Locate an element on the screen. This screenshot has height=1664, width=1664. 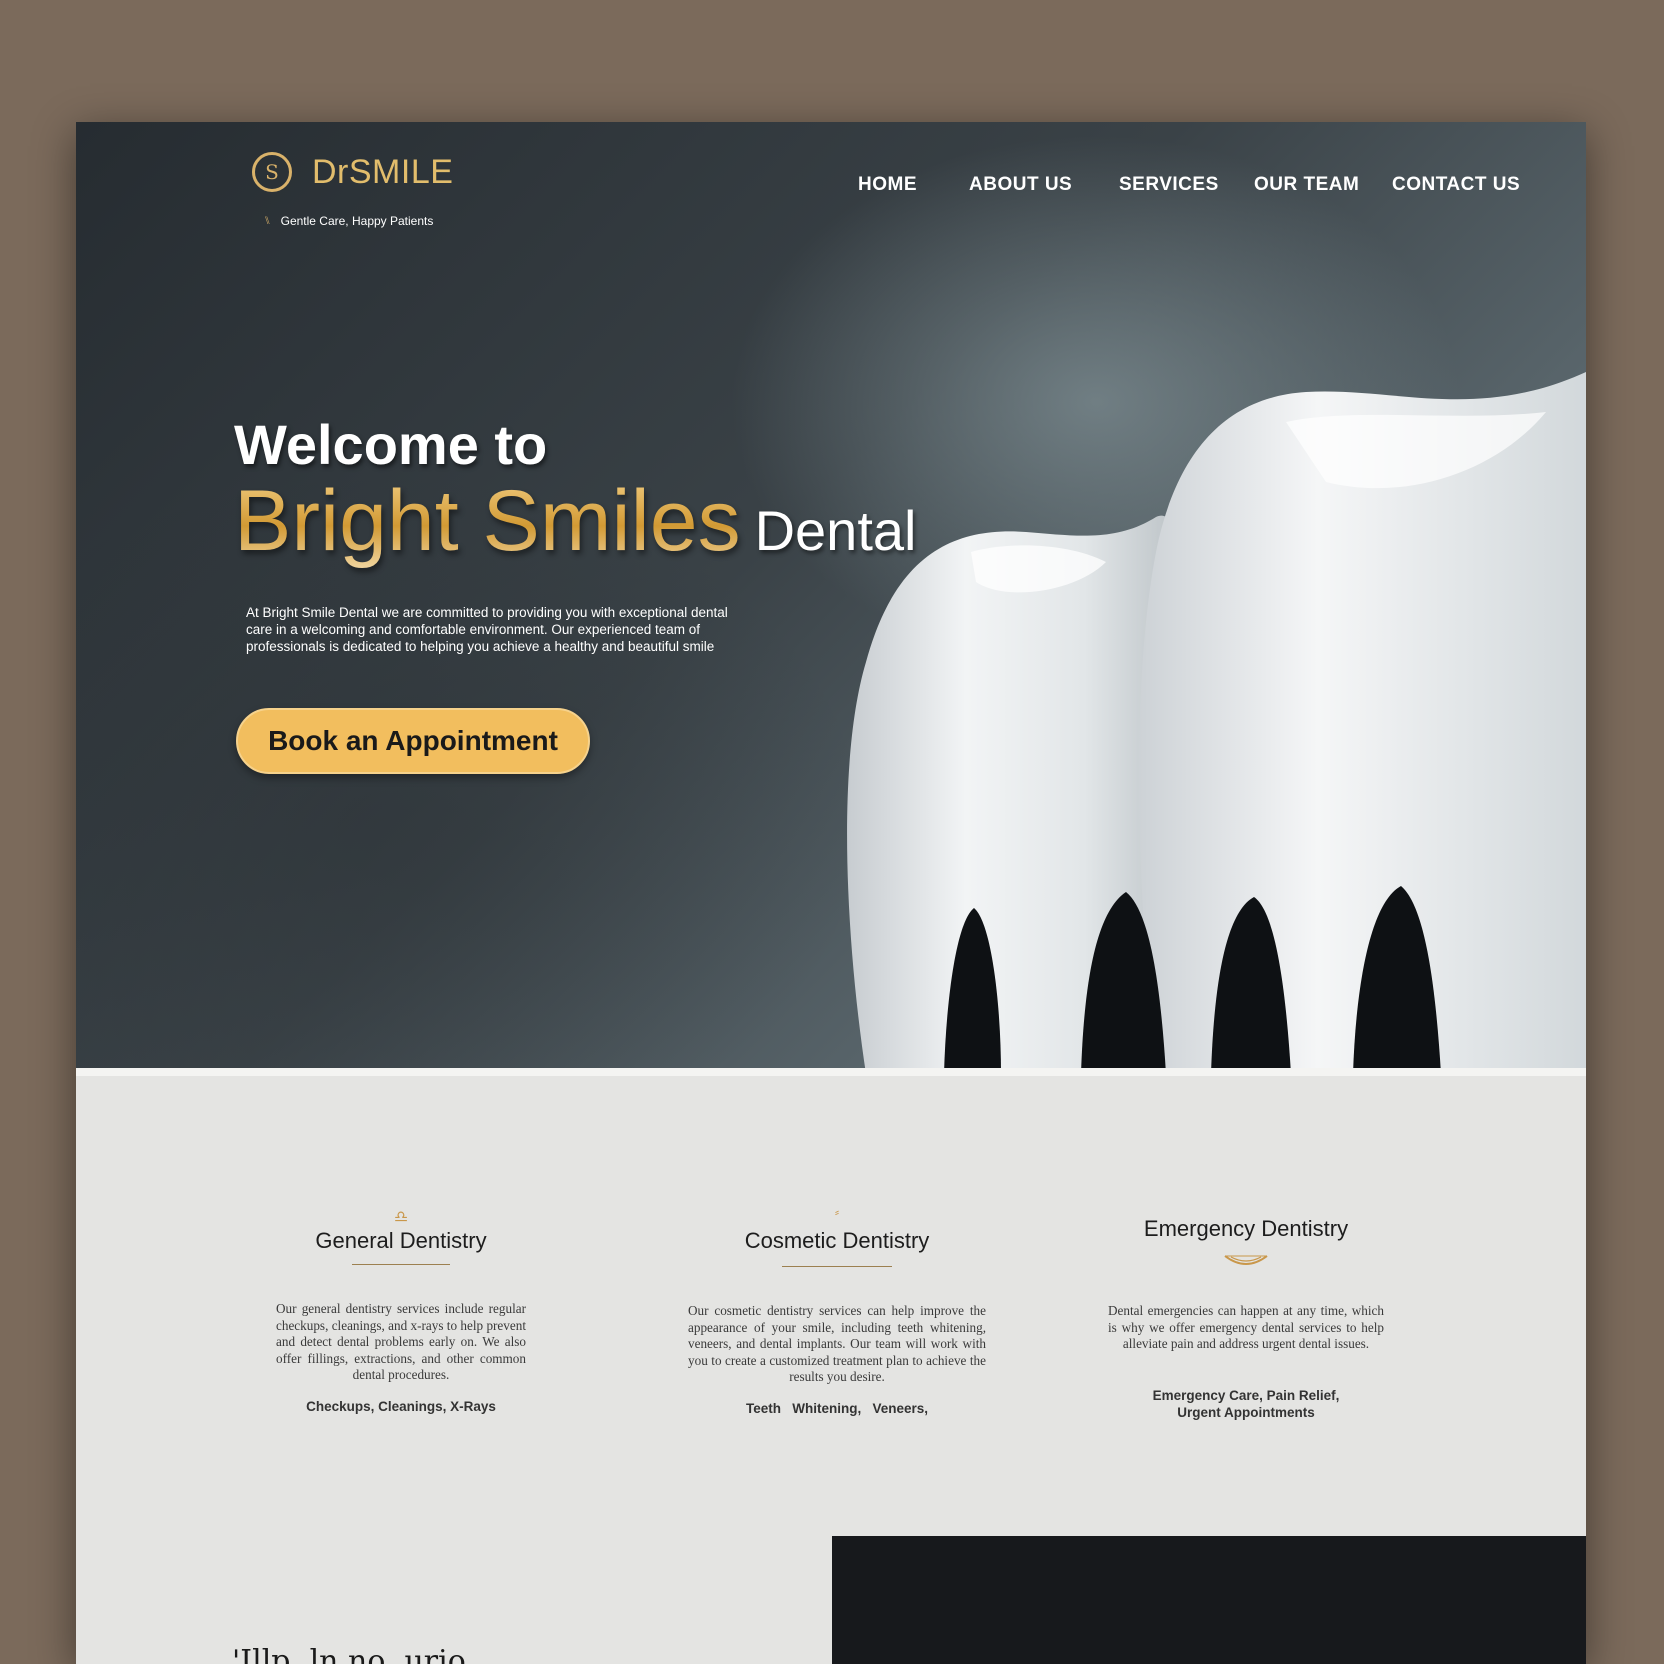
tagline: ⑊ Gentle Care, Happy Patients is located at coordinates (348, 221).